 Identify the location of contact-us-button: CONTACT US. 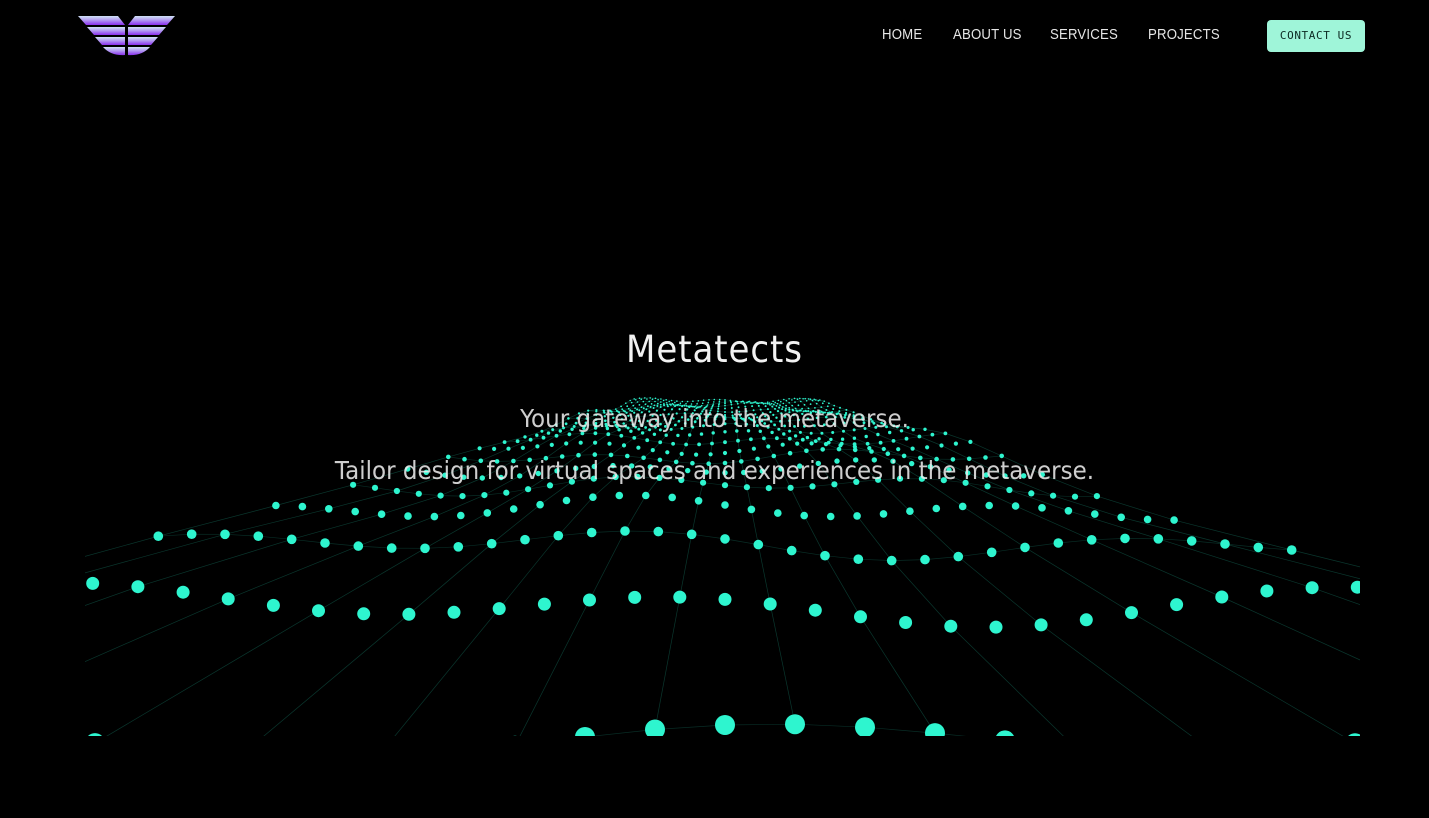
(1316, 36).